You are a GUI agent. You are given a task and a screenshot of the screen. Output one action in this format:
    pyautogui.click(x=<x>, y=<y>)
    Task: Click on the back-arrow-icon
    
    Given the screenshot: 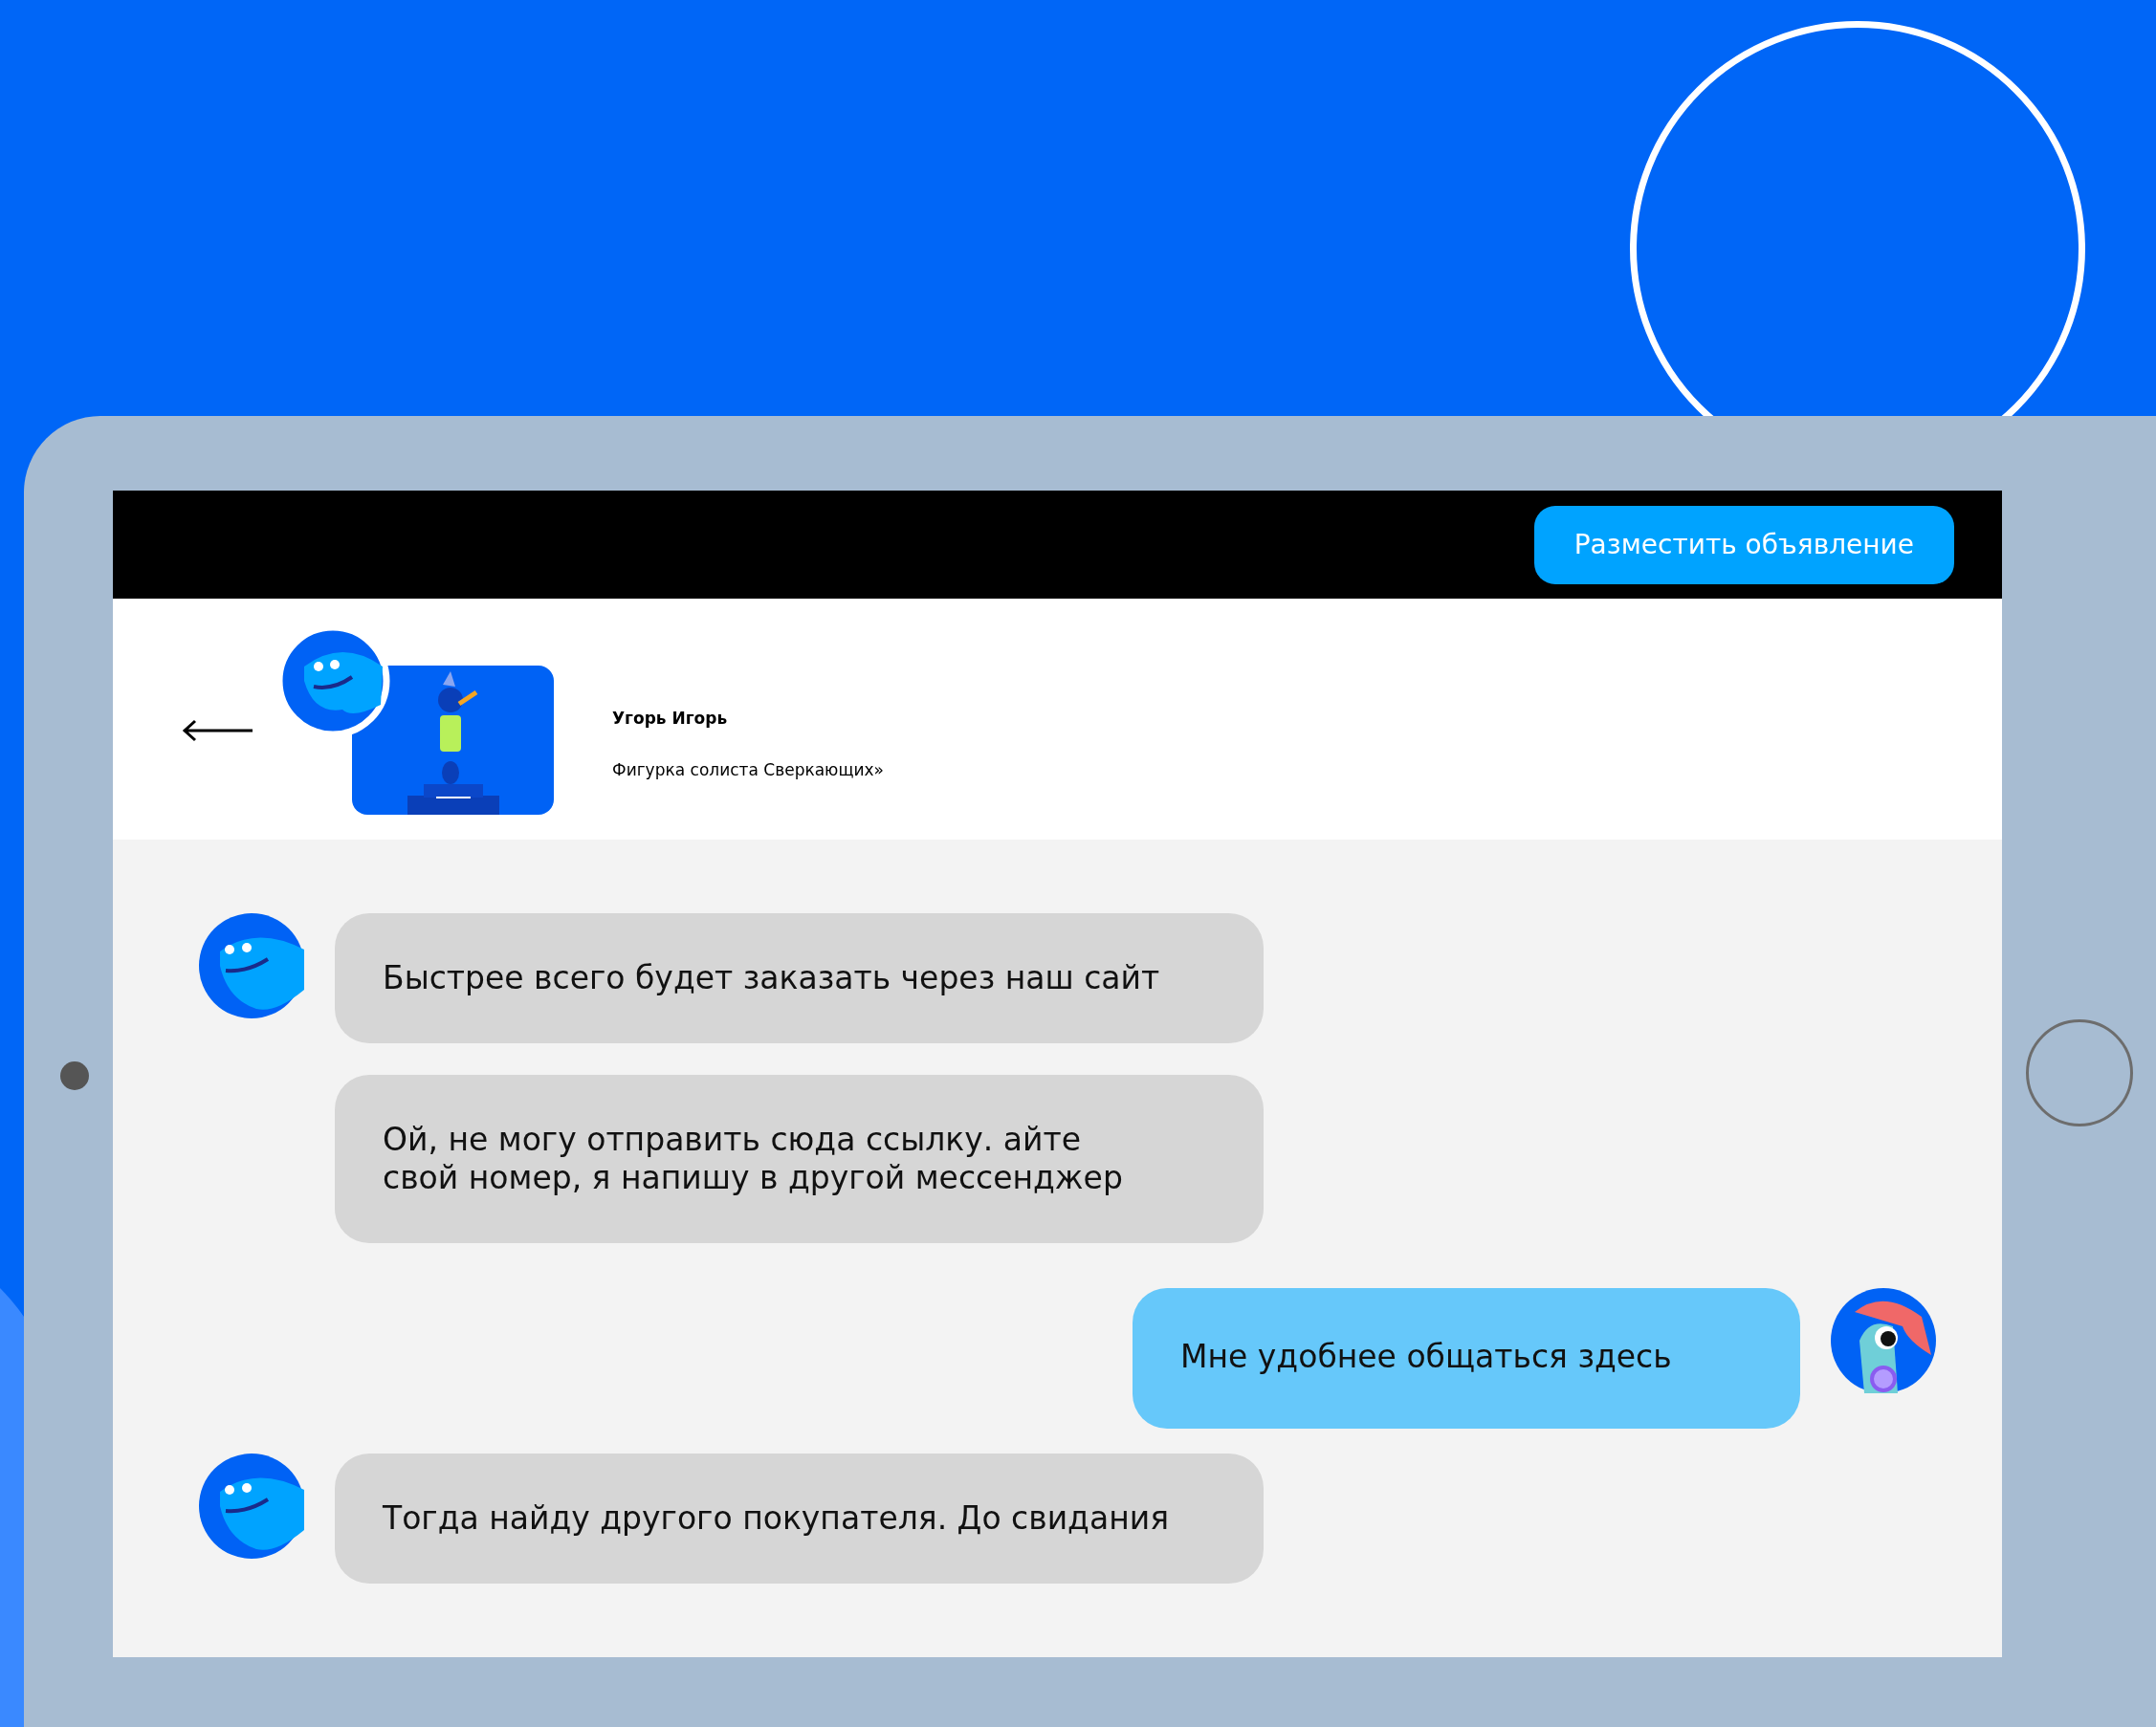 What is the action you would take?
    pyautogui.click(x=218, y=730)
    